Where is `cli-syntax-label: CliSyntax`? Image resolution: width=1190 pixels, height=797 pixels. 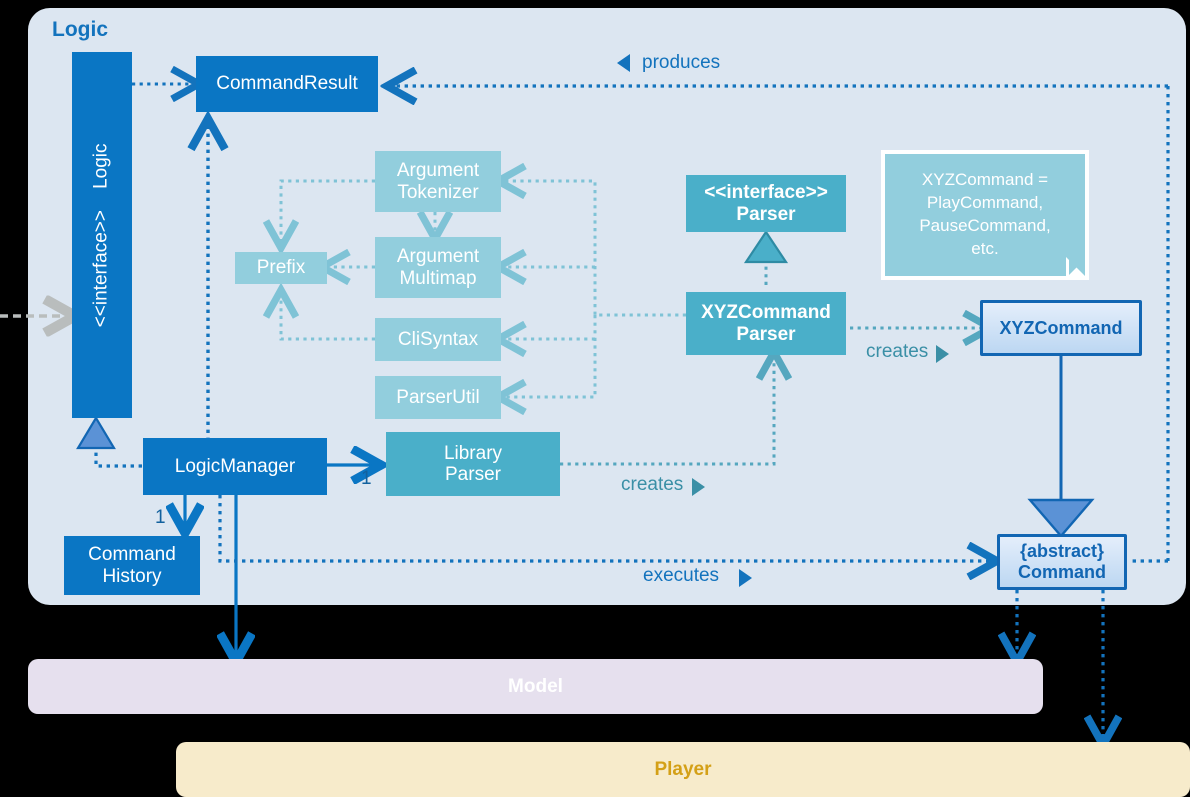
cli-syntax-label: CliSyntax is located at coordinates (438, 339).